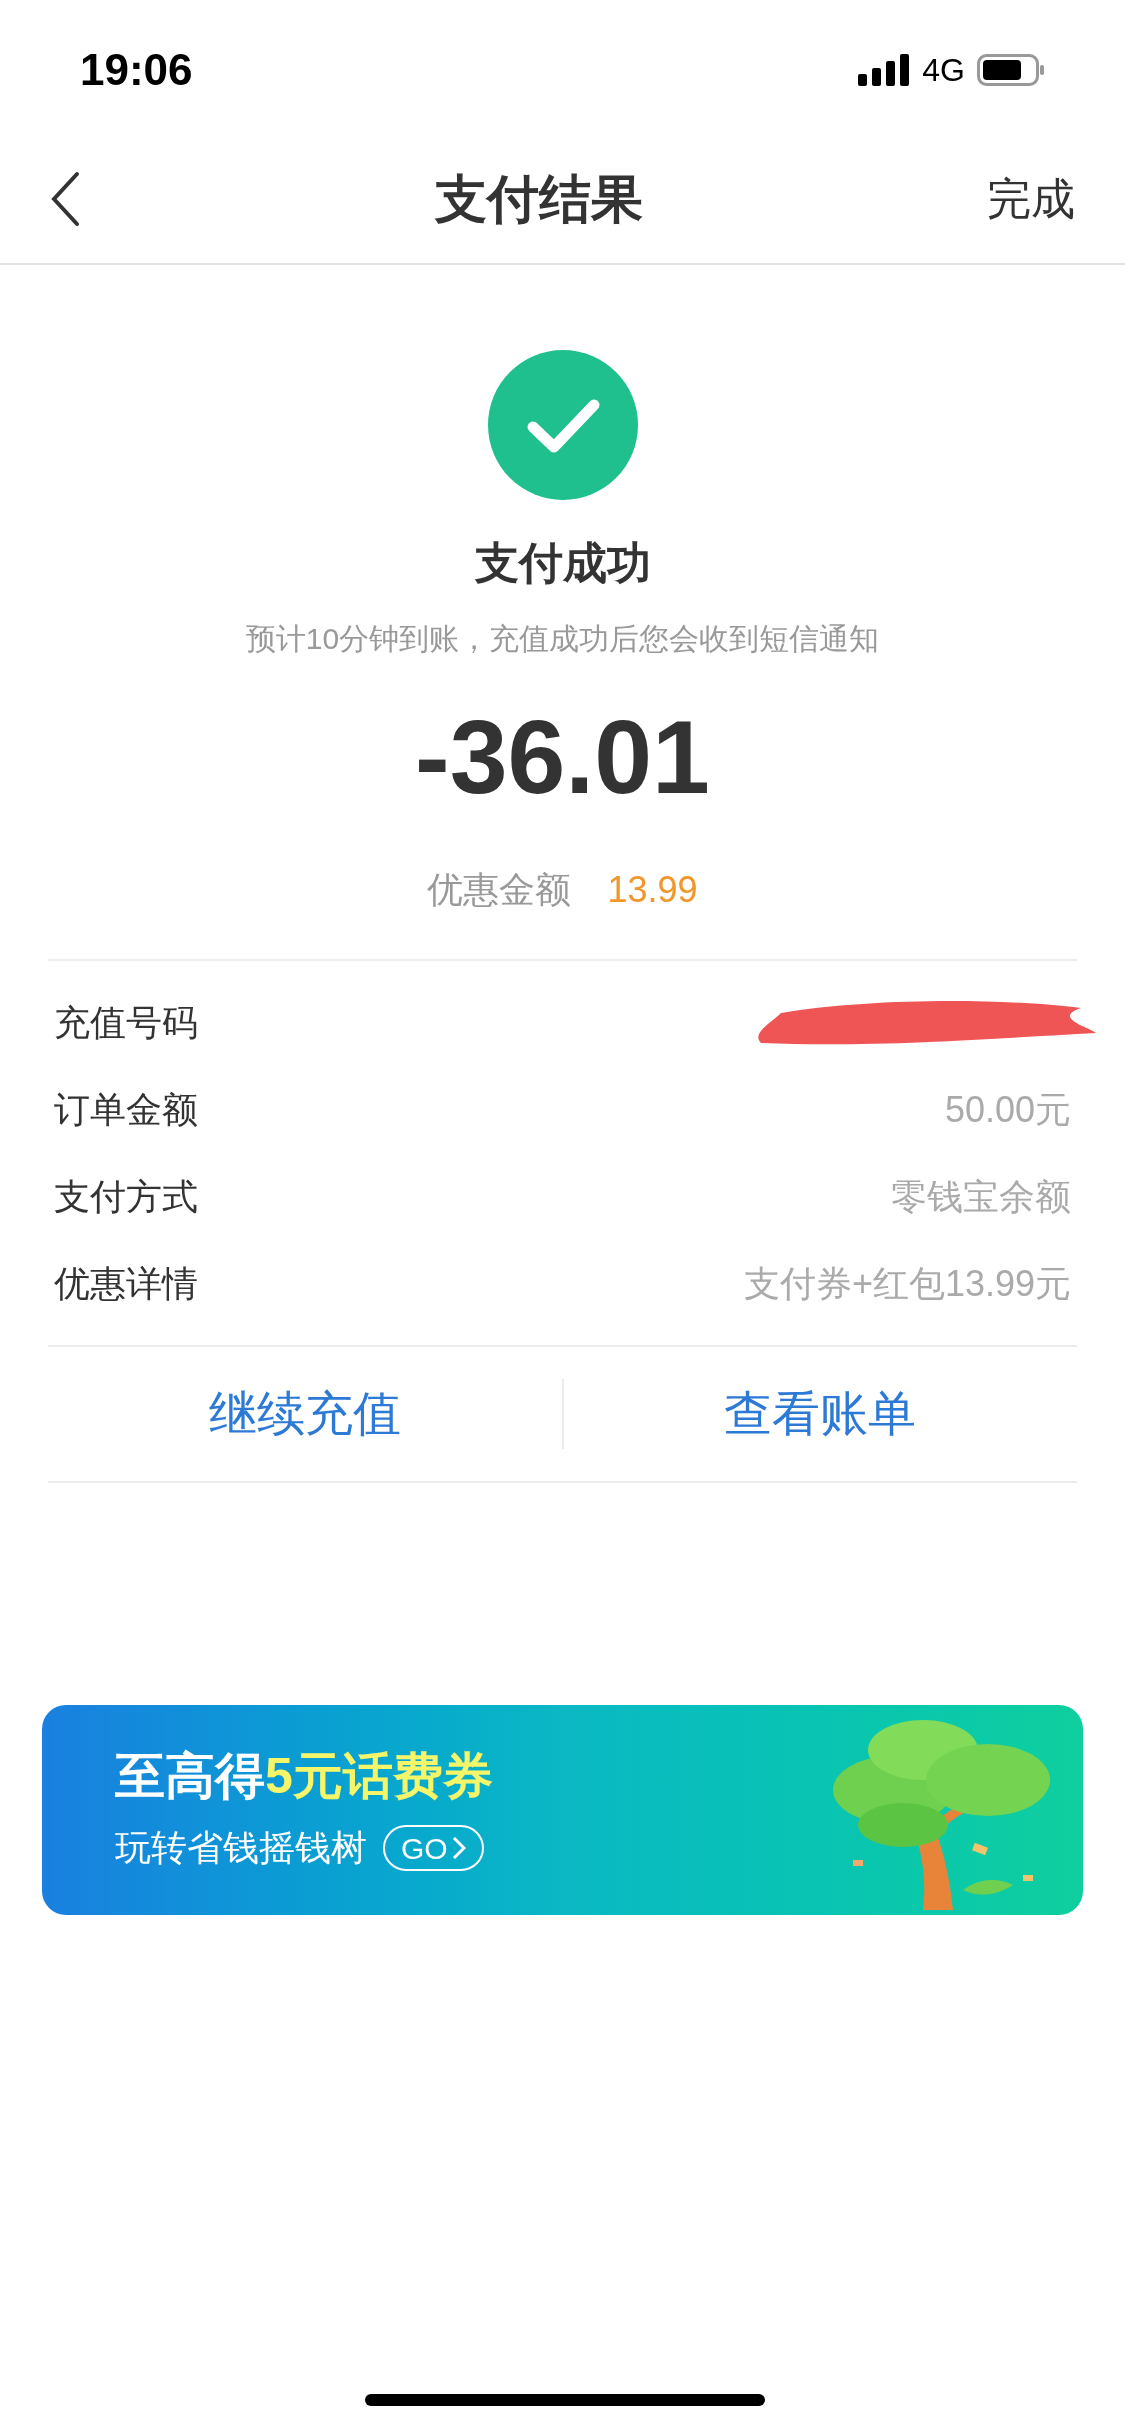 The width and height of the screenshot is (1125, 2436). What do you see at coordinates (126, 1283) in the screenshot?
I see `detail-label: 优惠详情` at bounding box center [126, 1283].